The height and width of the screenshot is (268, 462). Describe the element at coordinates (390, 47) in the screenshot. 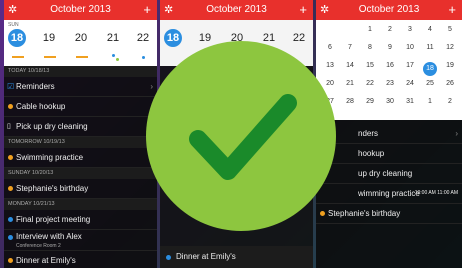

I see `month-day: 9` at that location.